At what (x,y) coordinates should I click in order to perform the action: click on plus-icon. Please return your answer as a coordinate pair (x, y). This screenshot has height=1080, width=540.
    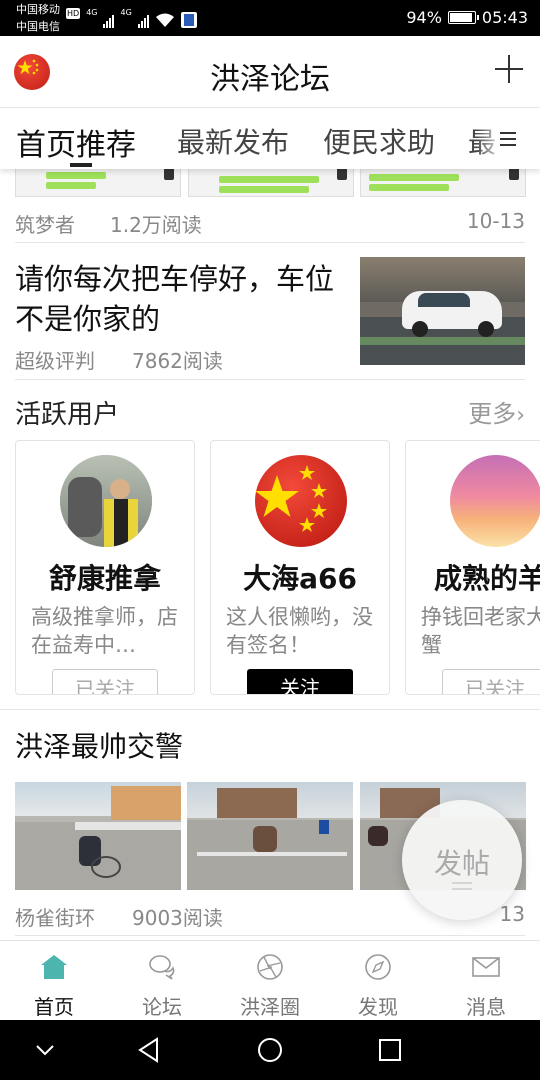
    Looking at the image, I should click on (509, 69).